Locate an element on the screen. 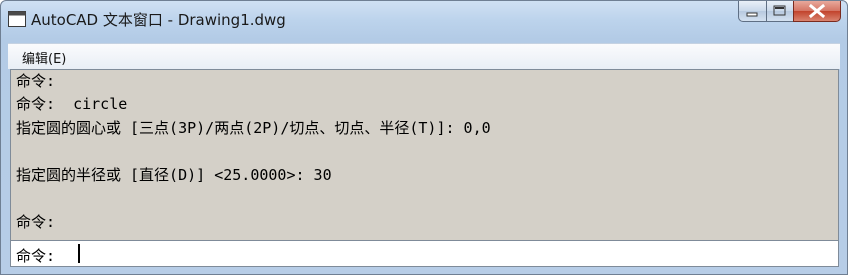  menu-bar: 编辑(E) is located at coordinates (424, 56).